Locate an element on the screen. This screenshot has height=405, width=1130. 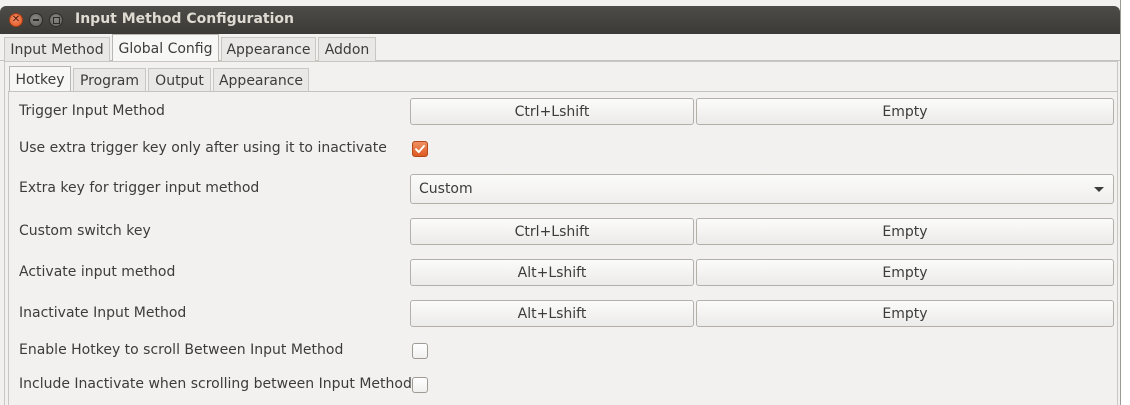
chevron-down-icon is located at coordinates (1099, 189).